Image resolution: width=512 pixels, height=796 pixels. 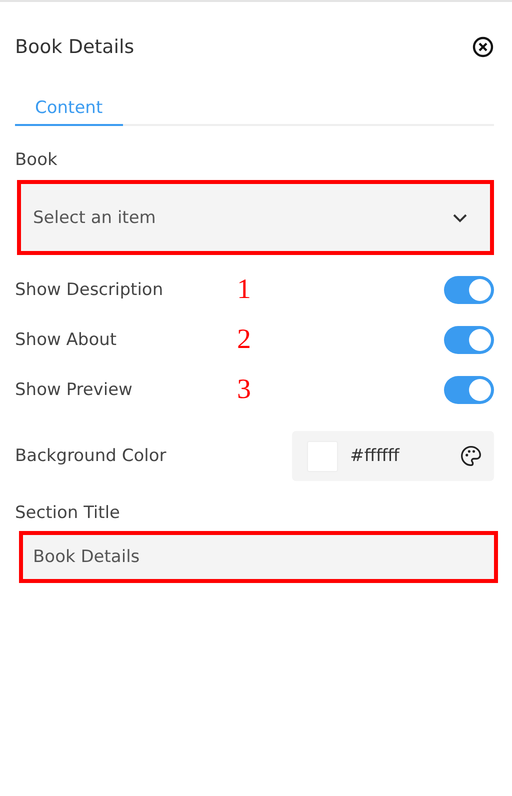 I want to click on field-label: Section Title, so click(x=68, y=513).